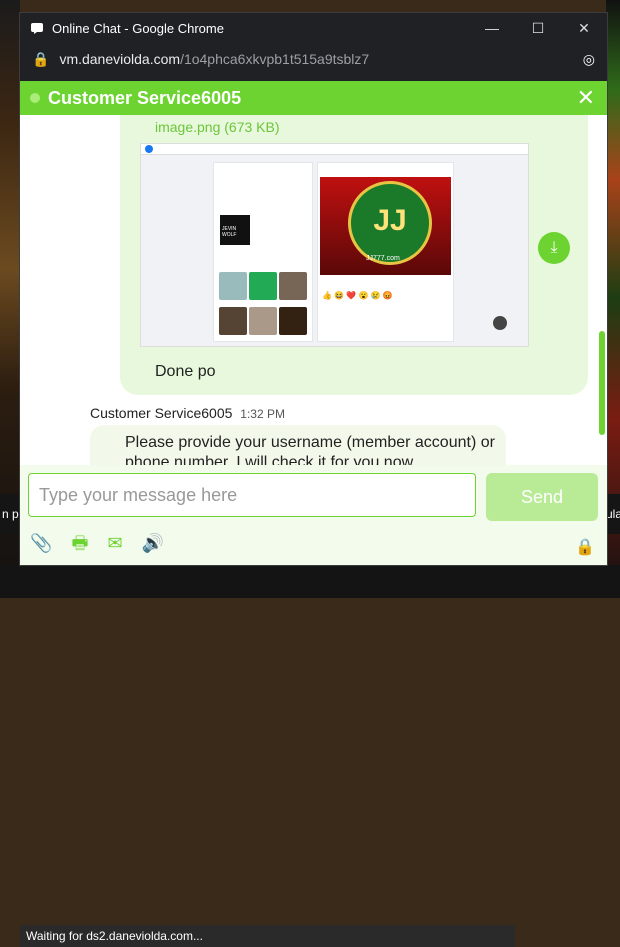 This screenshot has height=947, width=620. Describe the element at coordinates (114, 543) in the screenshot. I see `email-icon: ✉` at that location.